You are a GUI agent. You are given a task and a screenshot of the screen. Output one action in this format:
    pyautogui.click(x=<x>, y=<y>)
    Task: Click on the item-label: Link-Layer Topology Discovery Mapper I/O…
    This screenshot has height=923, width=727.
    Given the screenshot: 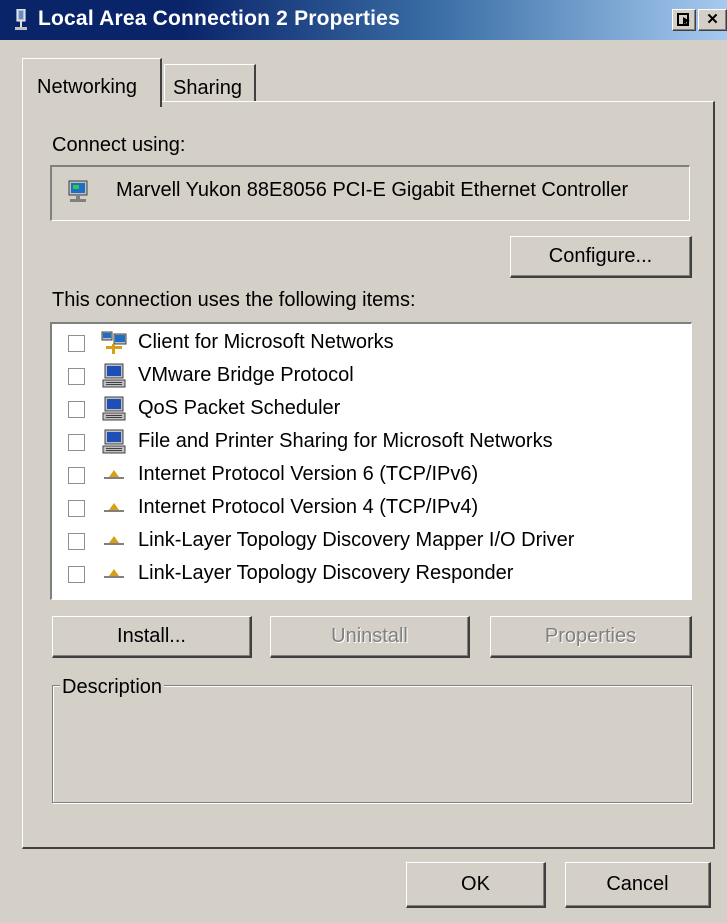 What is the action you would take?
    pyautogui.click(x=356, y=540)
    